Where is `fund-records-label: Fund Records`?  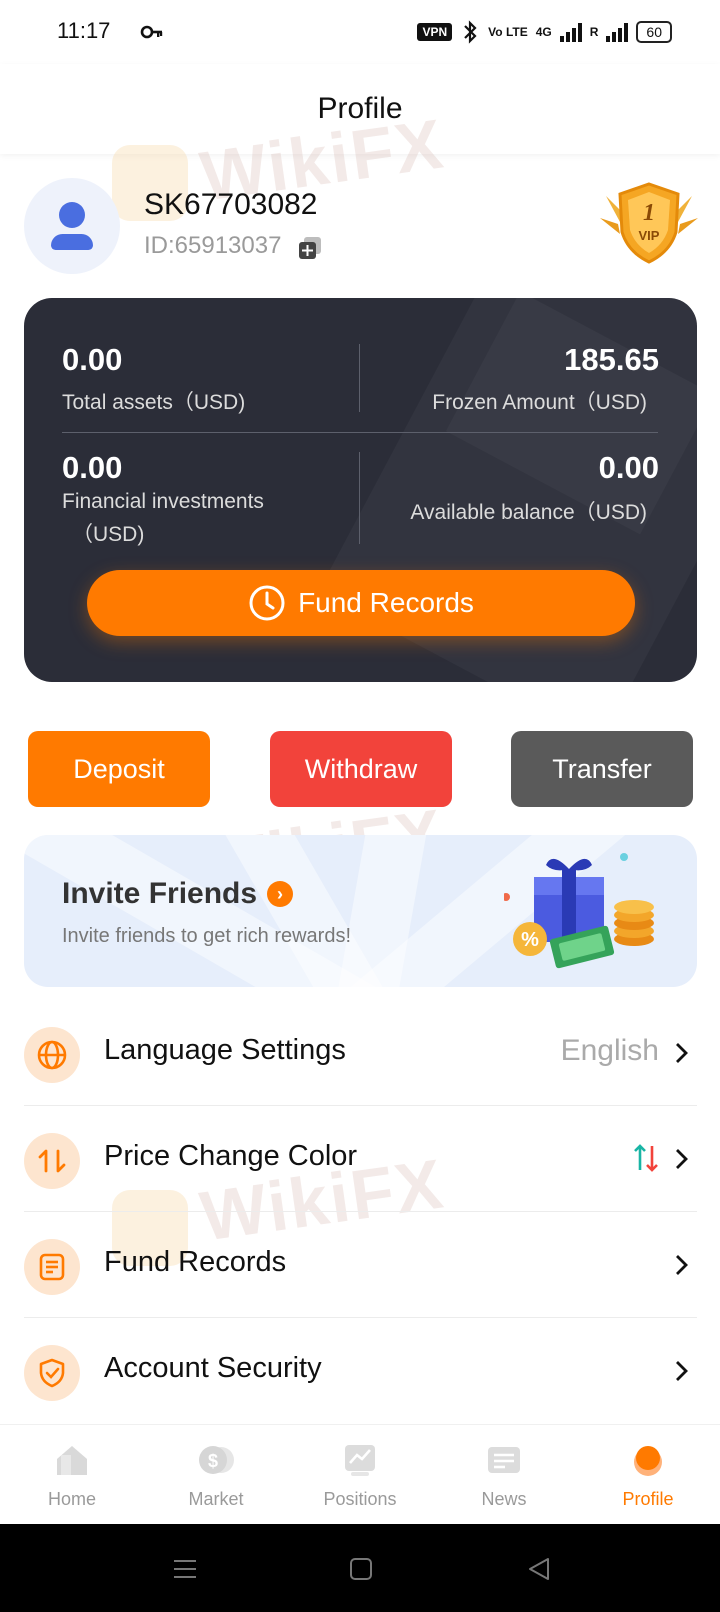
fund-records-label: Fund Records is located at coordinates (386, 602).